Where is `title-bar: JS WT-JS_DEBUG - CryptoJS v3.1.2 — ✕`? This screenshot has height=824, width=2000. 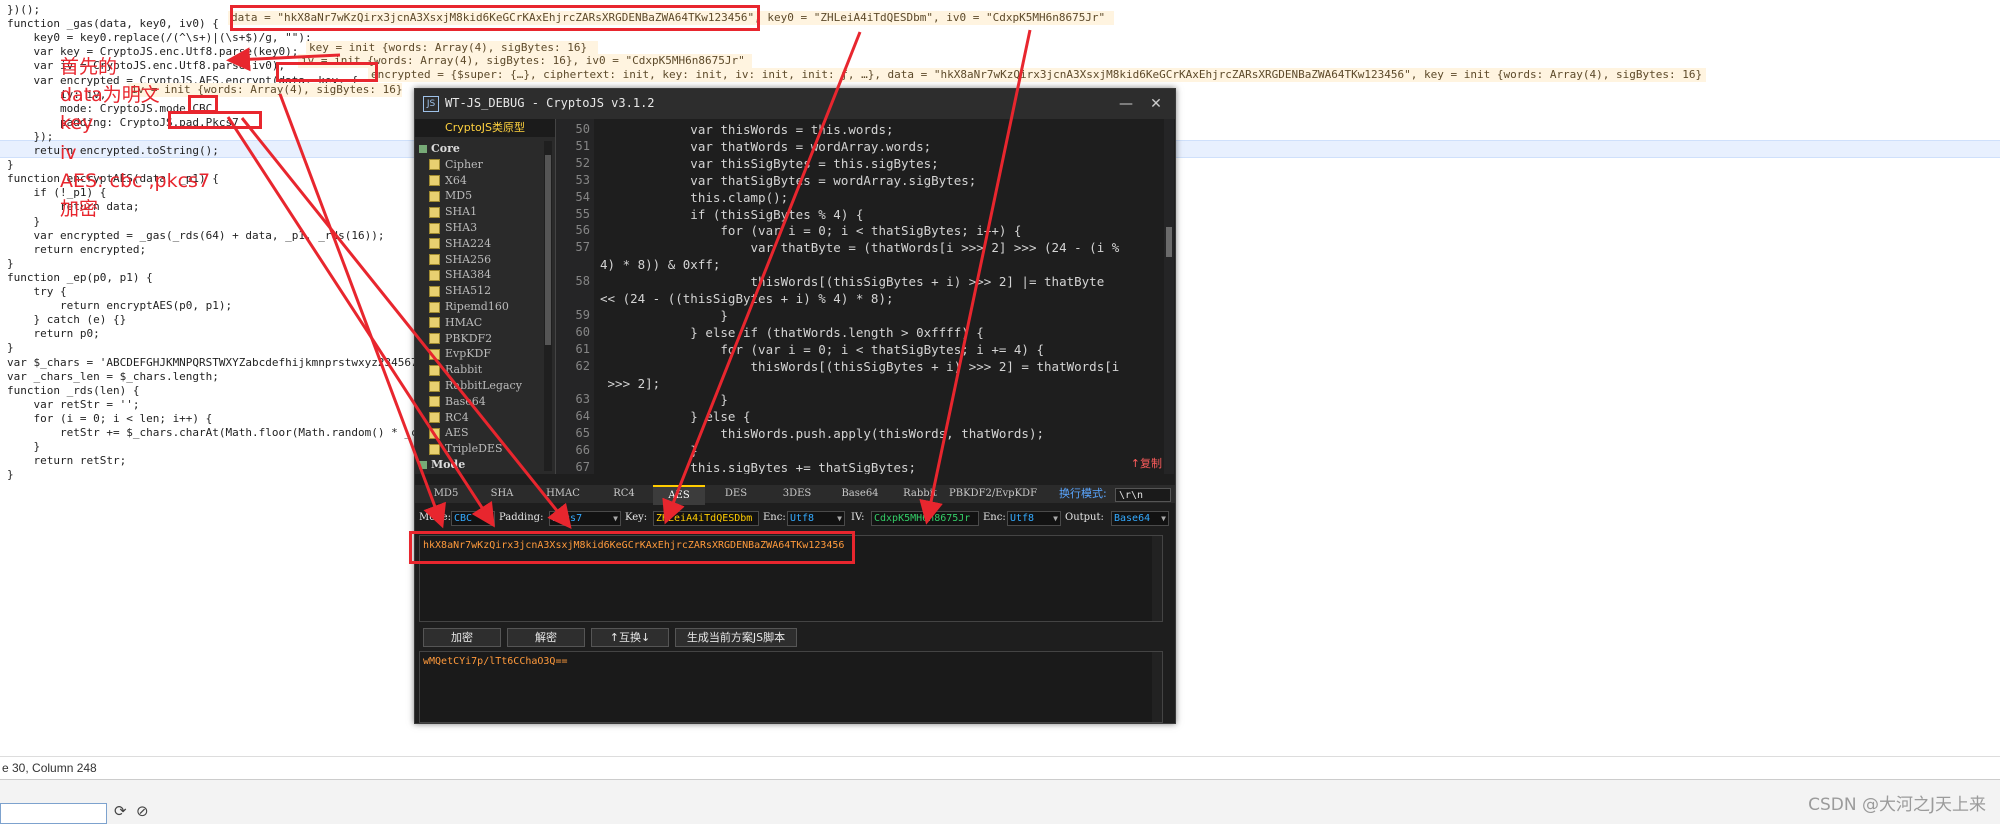
title-bar: JS WT-JS_DEBUG - CryptoJS v3.1.2 — ✕ is located at coordinates (795, 104).